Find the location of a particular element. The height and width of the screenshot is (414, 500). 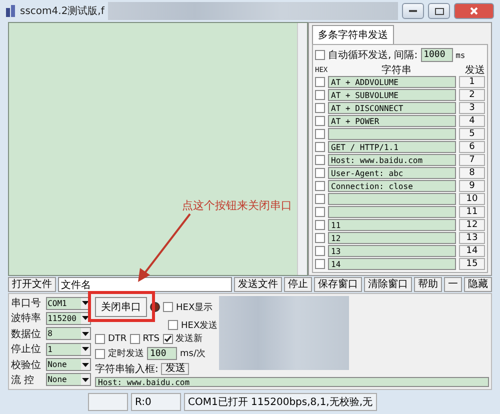

timer-field: 100 is located at coordinates (162, 353).